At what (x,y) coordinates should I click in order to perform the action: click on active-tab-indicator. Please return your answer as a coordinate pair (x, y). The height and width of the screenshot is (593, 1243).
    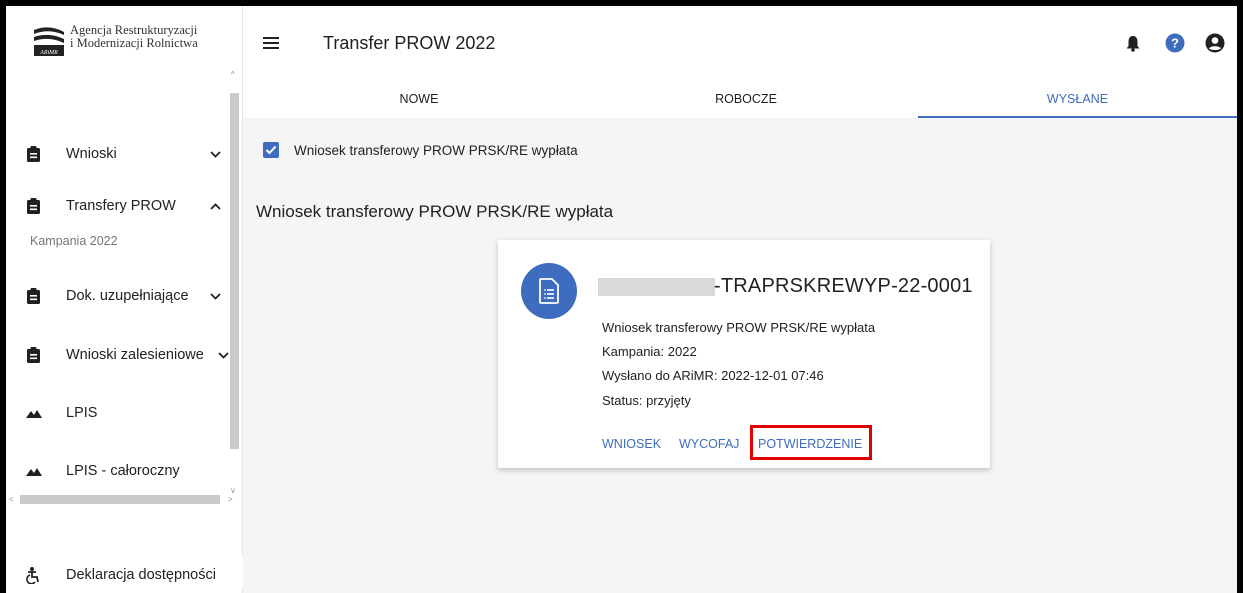
    Looking at the image, I should click on (1077, 117).